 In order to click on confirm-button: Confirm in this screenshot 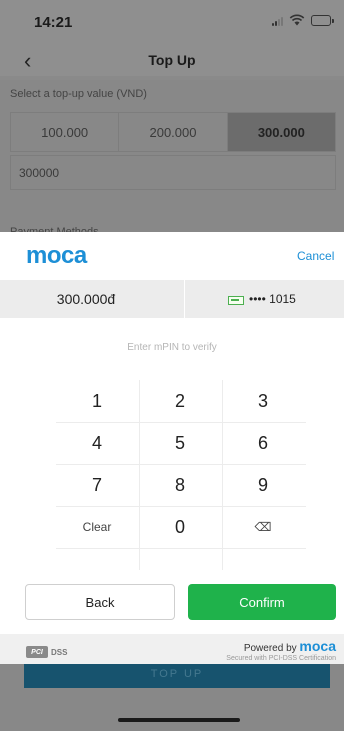, I will do `click(262, 602)`.